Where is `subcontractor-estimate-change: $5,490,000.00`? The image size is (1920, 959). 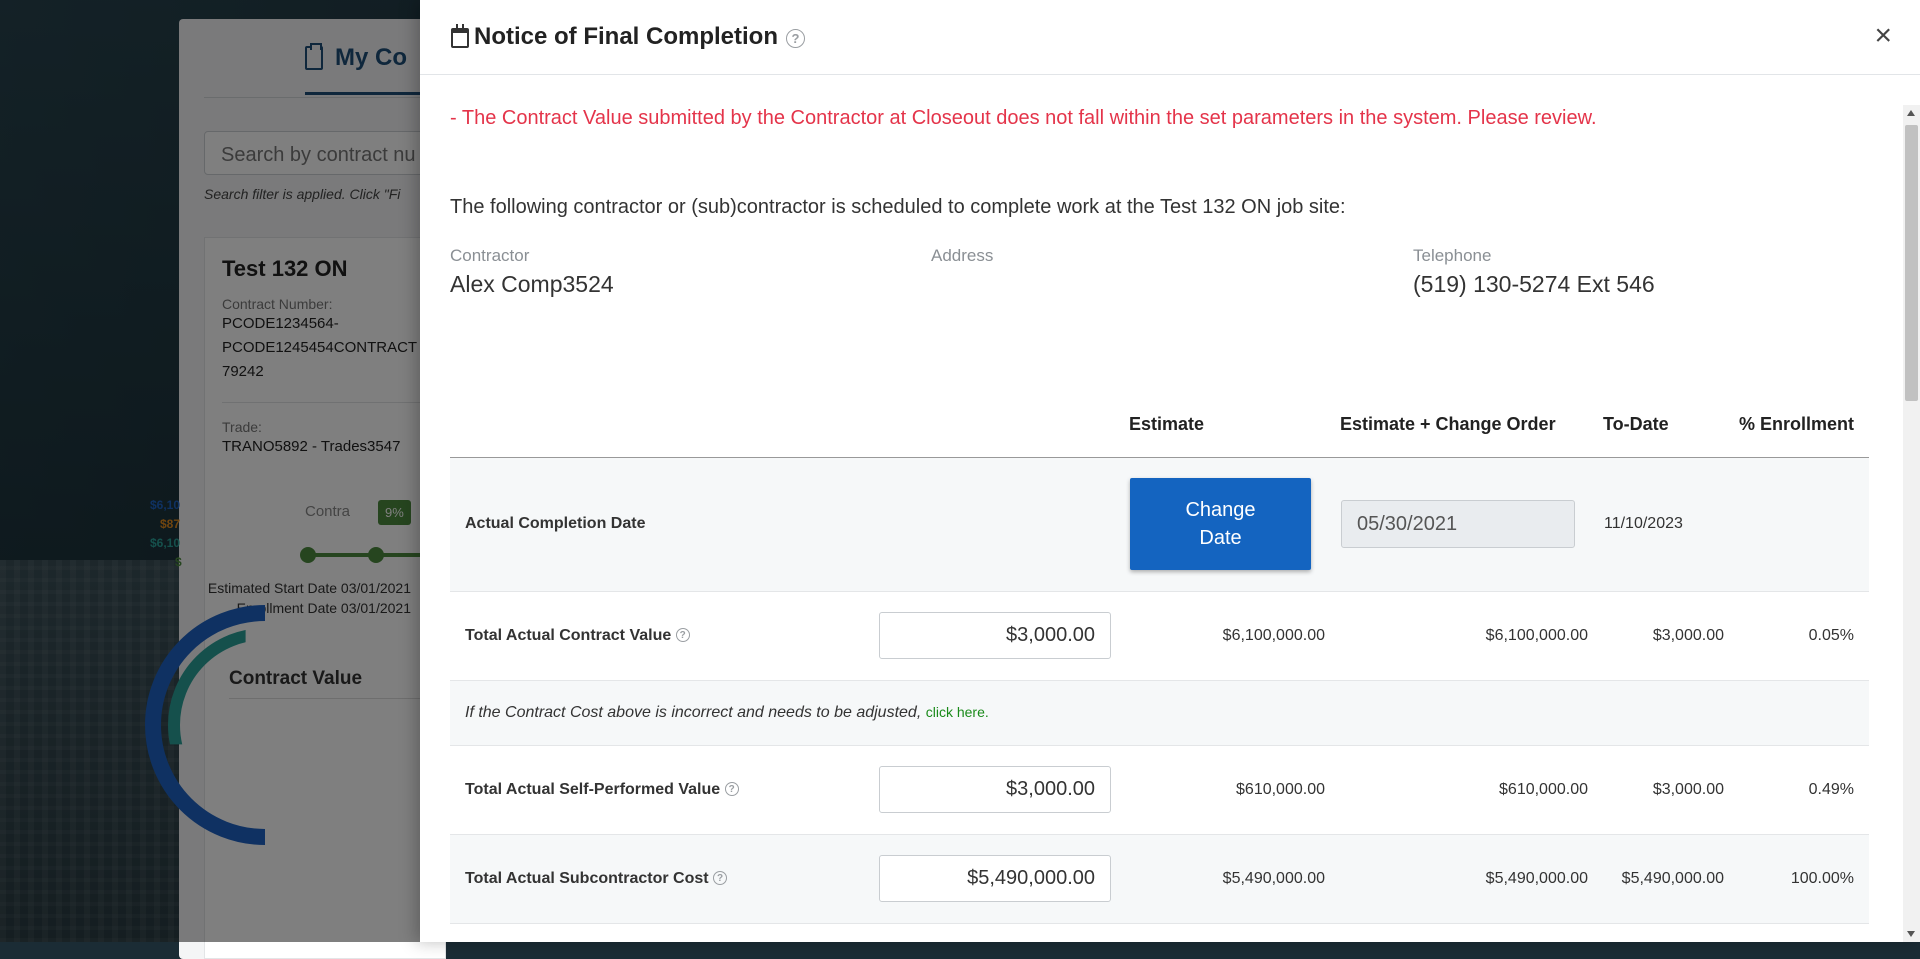
subcontractor-estimate-change: $5,490,000.00 is located at coordinates (1471, 879).